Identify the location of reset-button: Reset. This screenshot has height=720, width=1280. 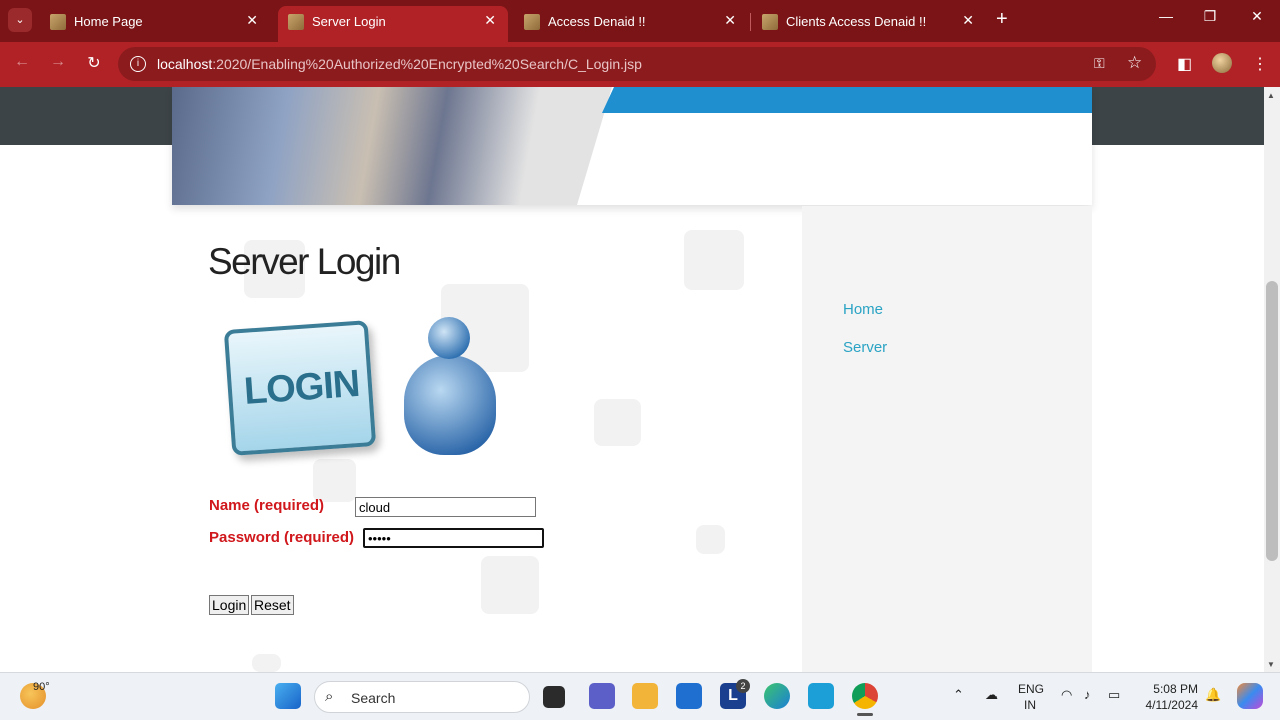
(272, 605).